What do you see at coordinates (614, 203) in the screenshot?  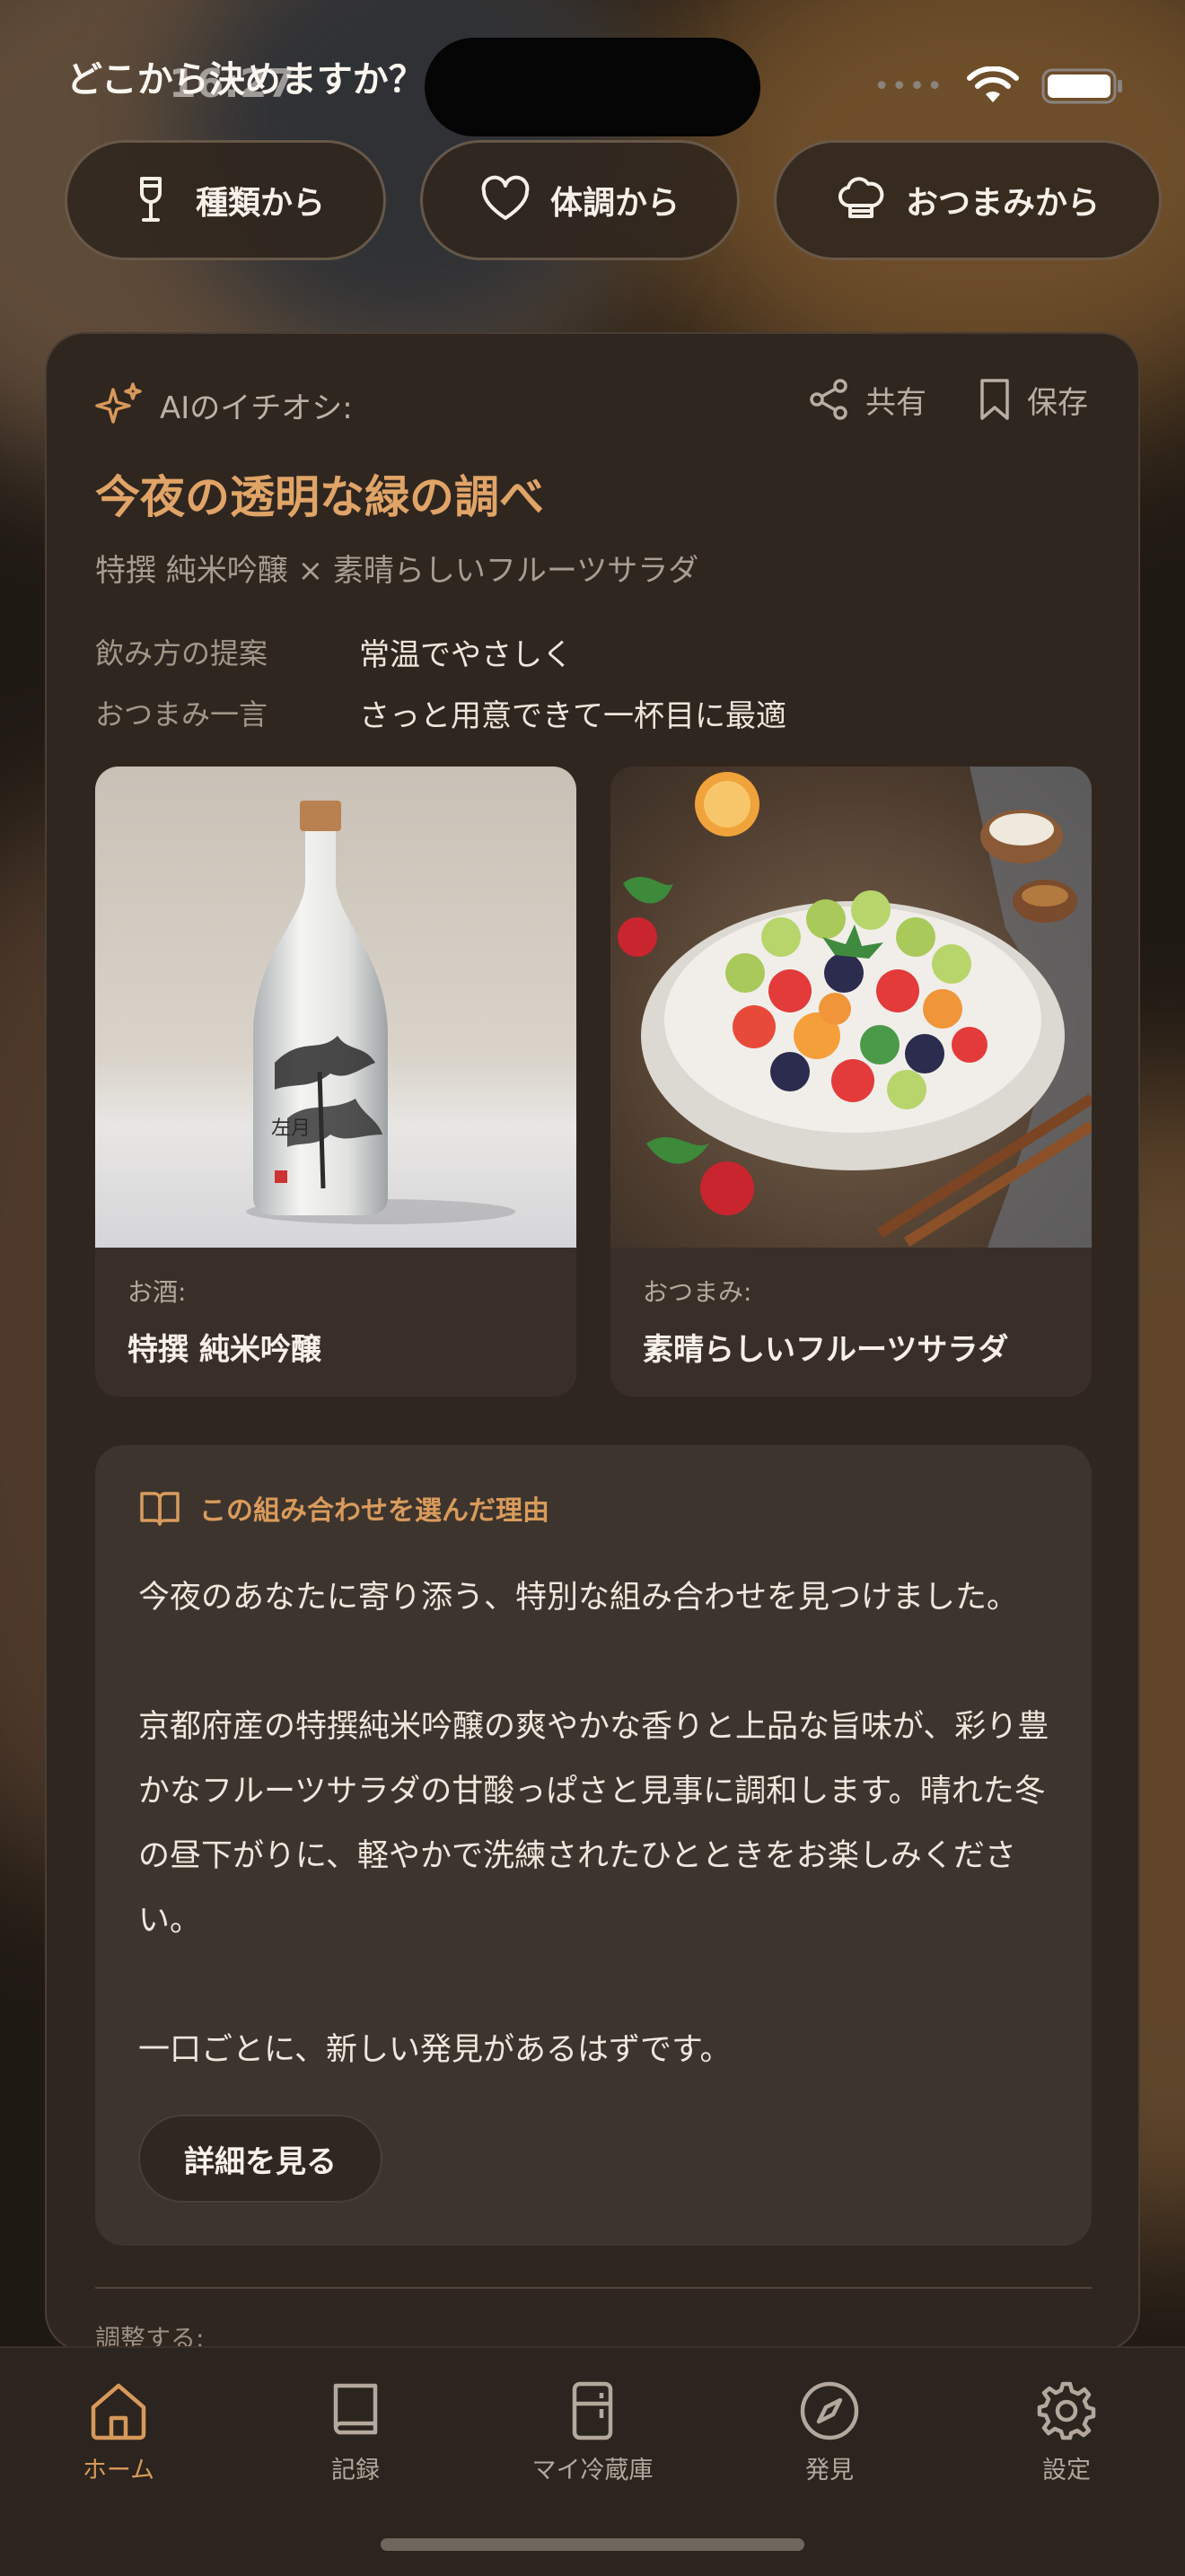 I see `chip-label: 体調から` at bounding box center [614, 203].